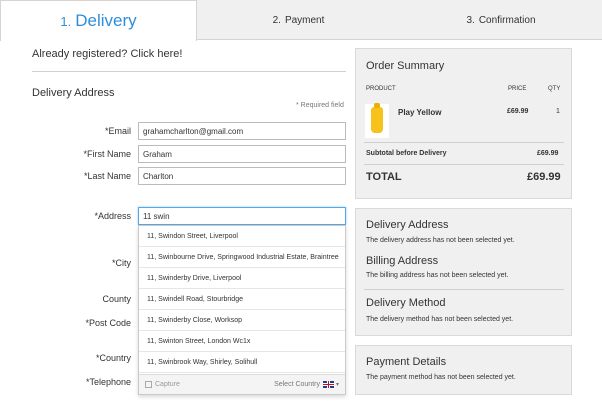  Describe the element at coordinates (507, 20) in the screenshot. I see `tab-label: Confirmation` at that location.